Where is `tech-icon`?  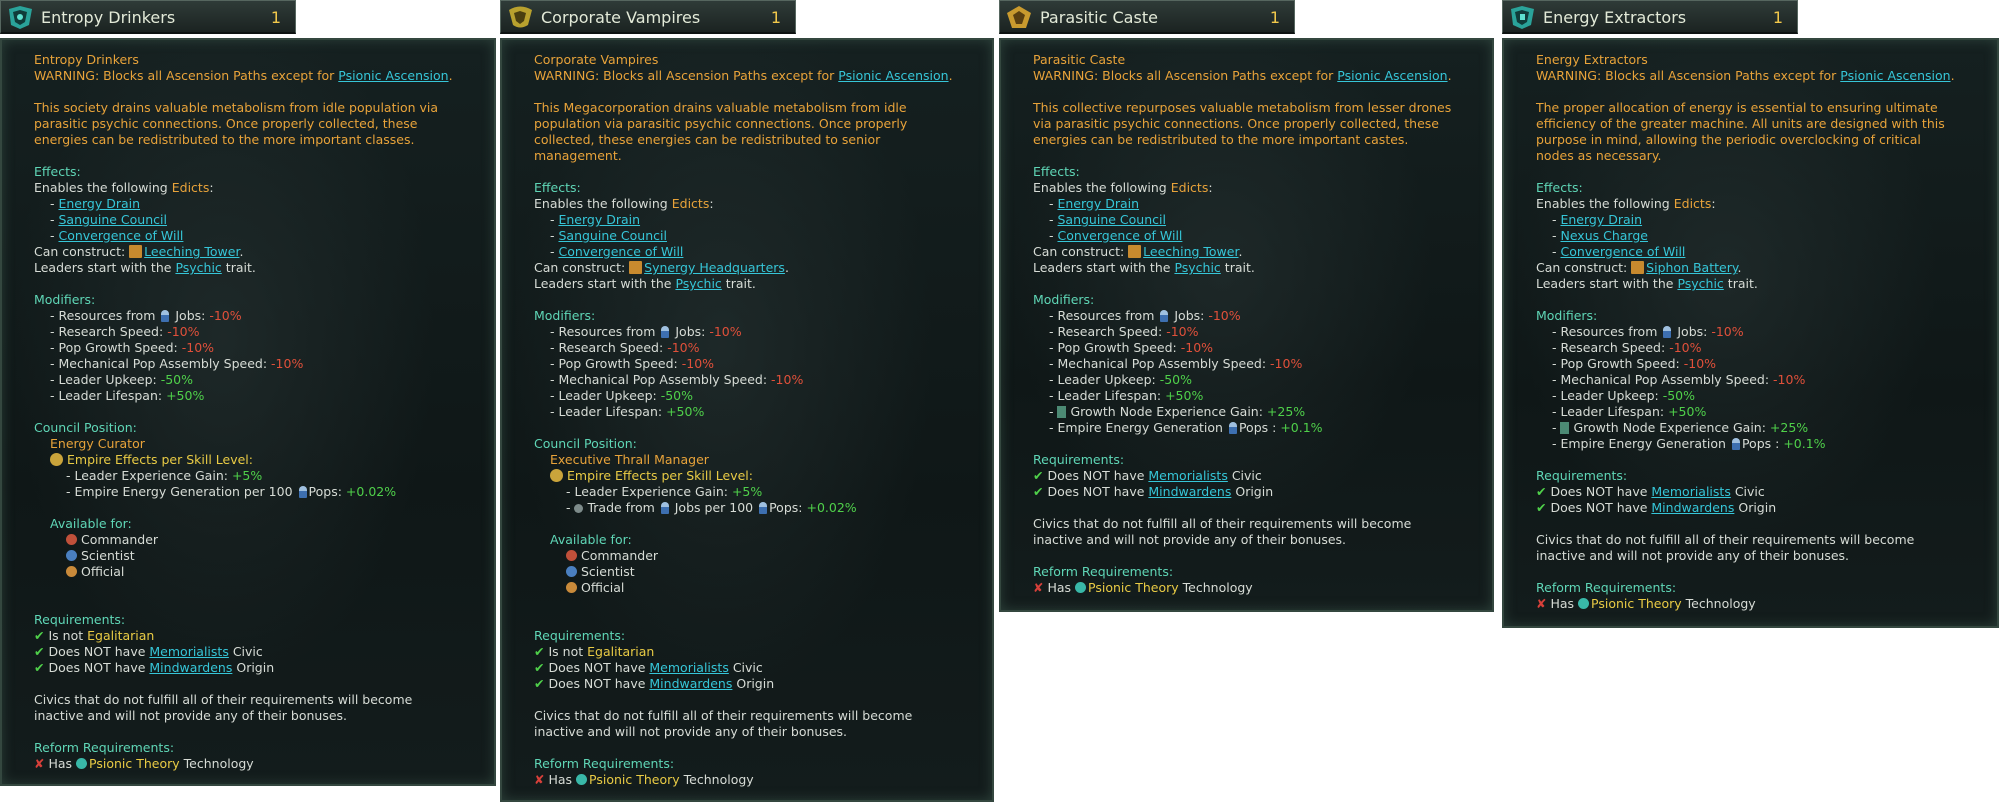
tech-icon is located at coordinates (1584, 603).